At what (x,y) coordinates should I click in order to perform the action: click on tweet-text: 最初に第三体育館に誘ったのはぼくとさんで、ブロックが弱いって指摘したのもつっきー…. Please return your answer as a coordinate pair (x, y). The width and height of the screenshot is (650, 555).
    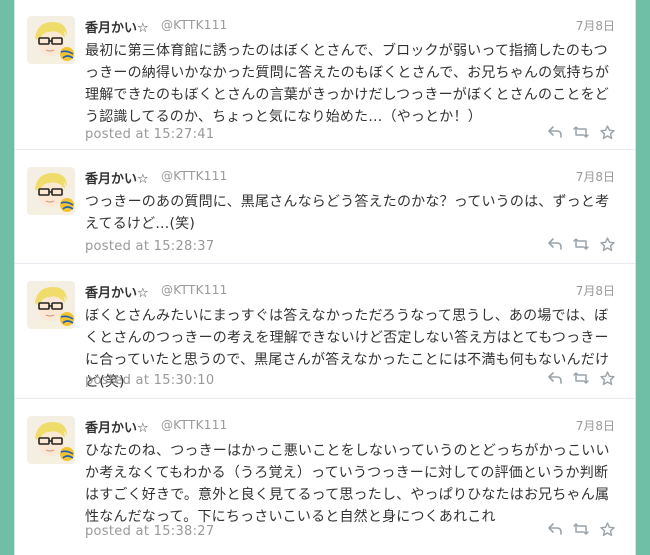
    Looking at the image, I should click on (347, 84).